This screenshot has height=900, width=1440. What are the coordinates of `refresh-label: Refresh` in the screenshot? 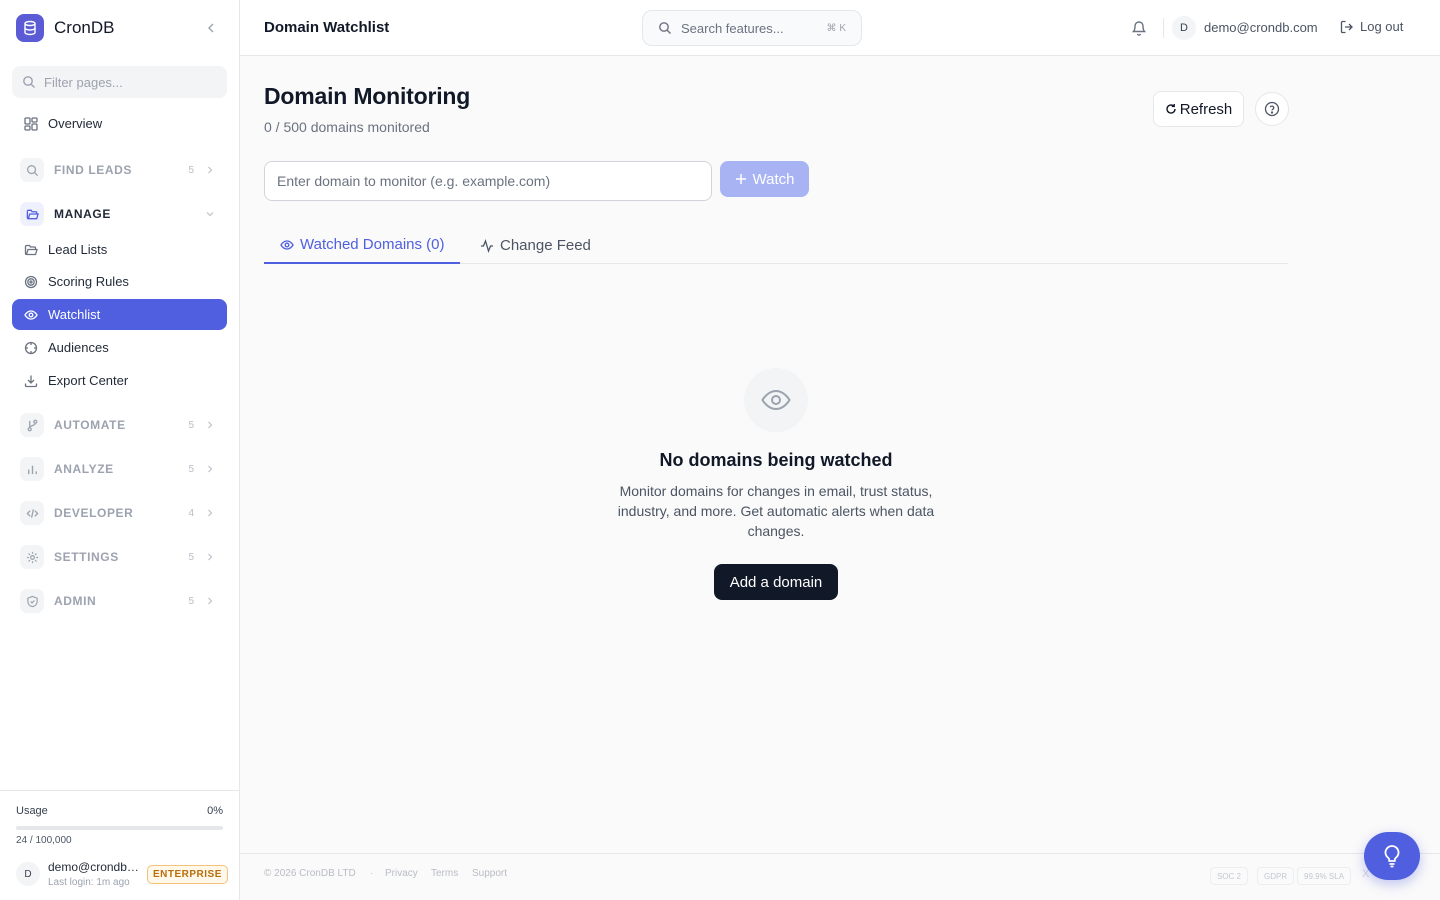 It's located at (1206, 109).